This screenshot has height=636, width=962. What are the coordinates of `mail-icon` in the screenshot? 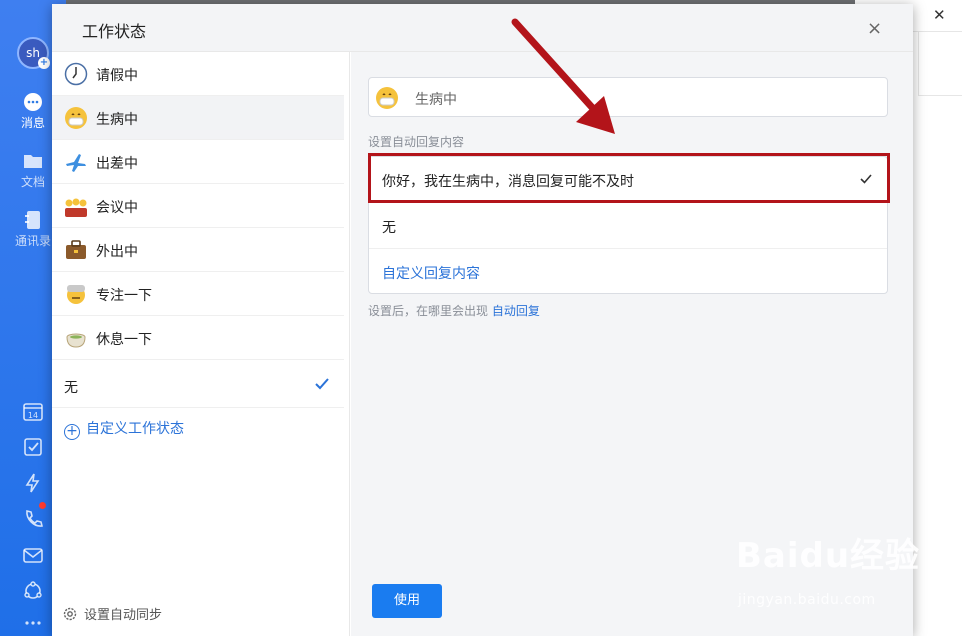 It's located at (33, 555).